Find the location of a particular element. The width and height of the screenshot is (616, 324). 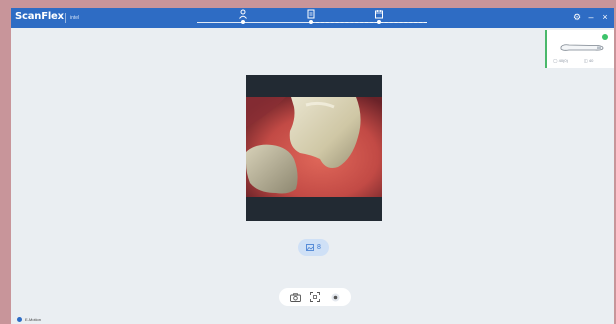

step-patient is located at coordinates (243, 16).